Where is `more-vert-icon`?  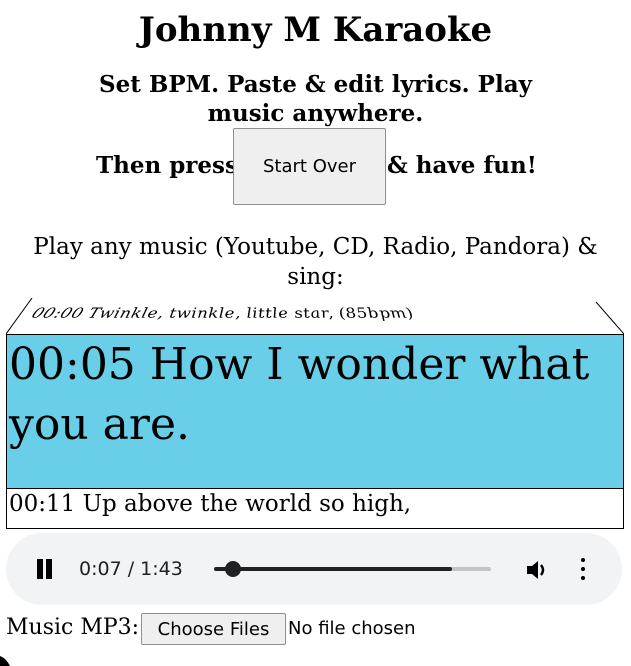 more-vert-icon is located at coordinates (583, 569).